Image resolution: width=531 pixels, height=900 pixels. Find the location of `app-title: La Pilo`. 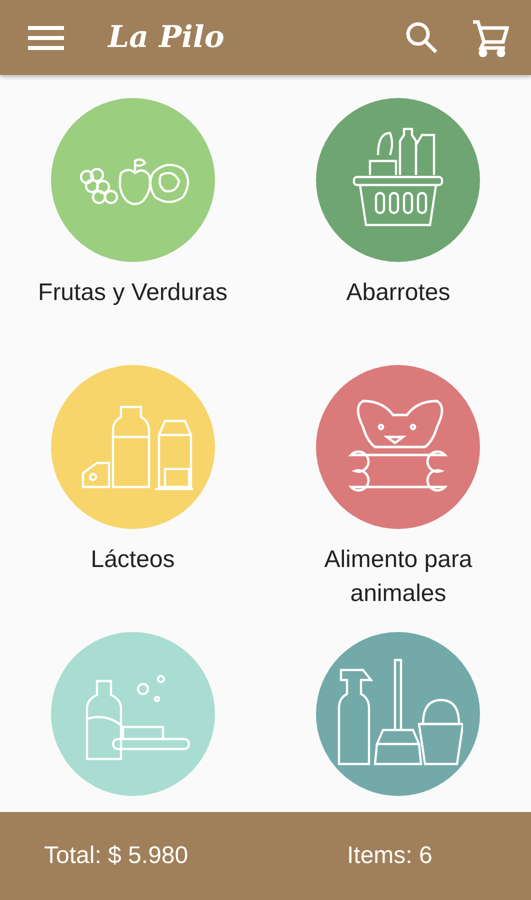

app-title: La Pilo is located at coordinates (167, 37).